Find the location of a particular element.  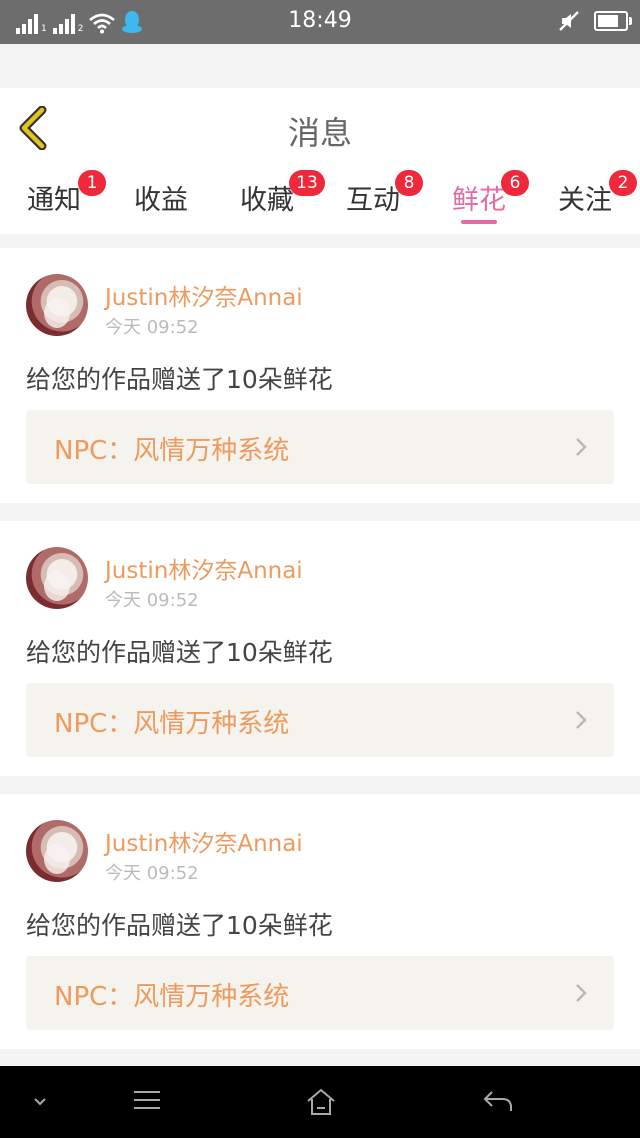

page-title: 消息 is located at coordinates (319, 133).